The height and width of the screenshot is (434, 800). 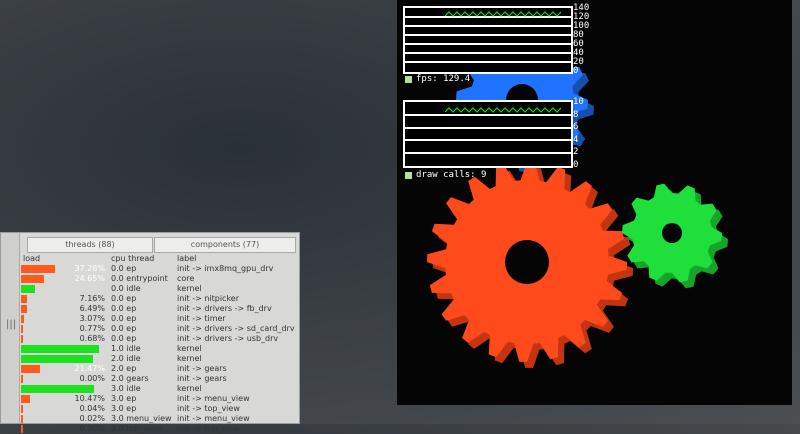 I want to click on label-cell: init -> drivers -> usb_drv, so click(x=228, y=338).